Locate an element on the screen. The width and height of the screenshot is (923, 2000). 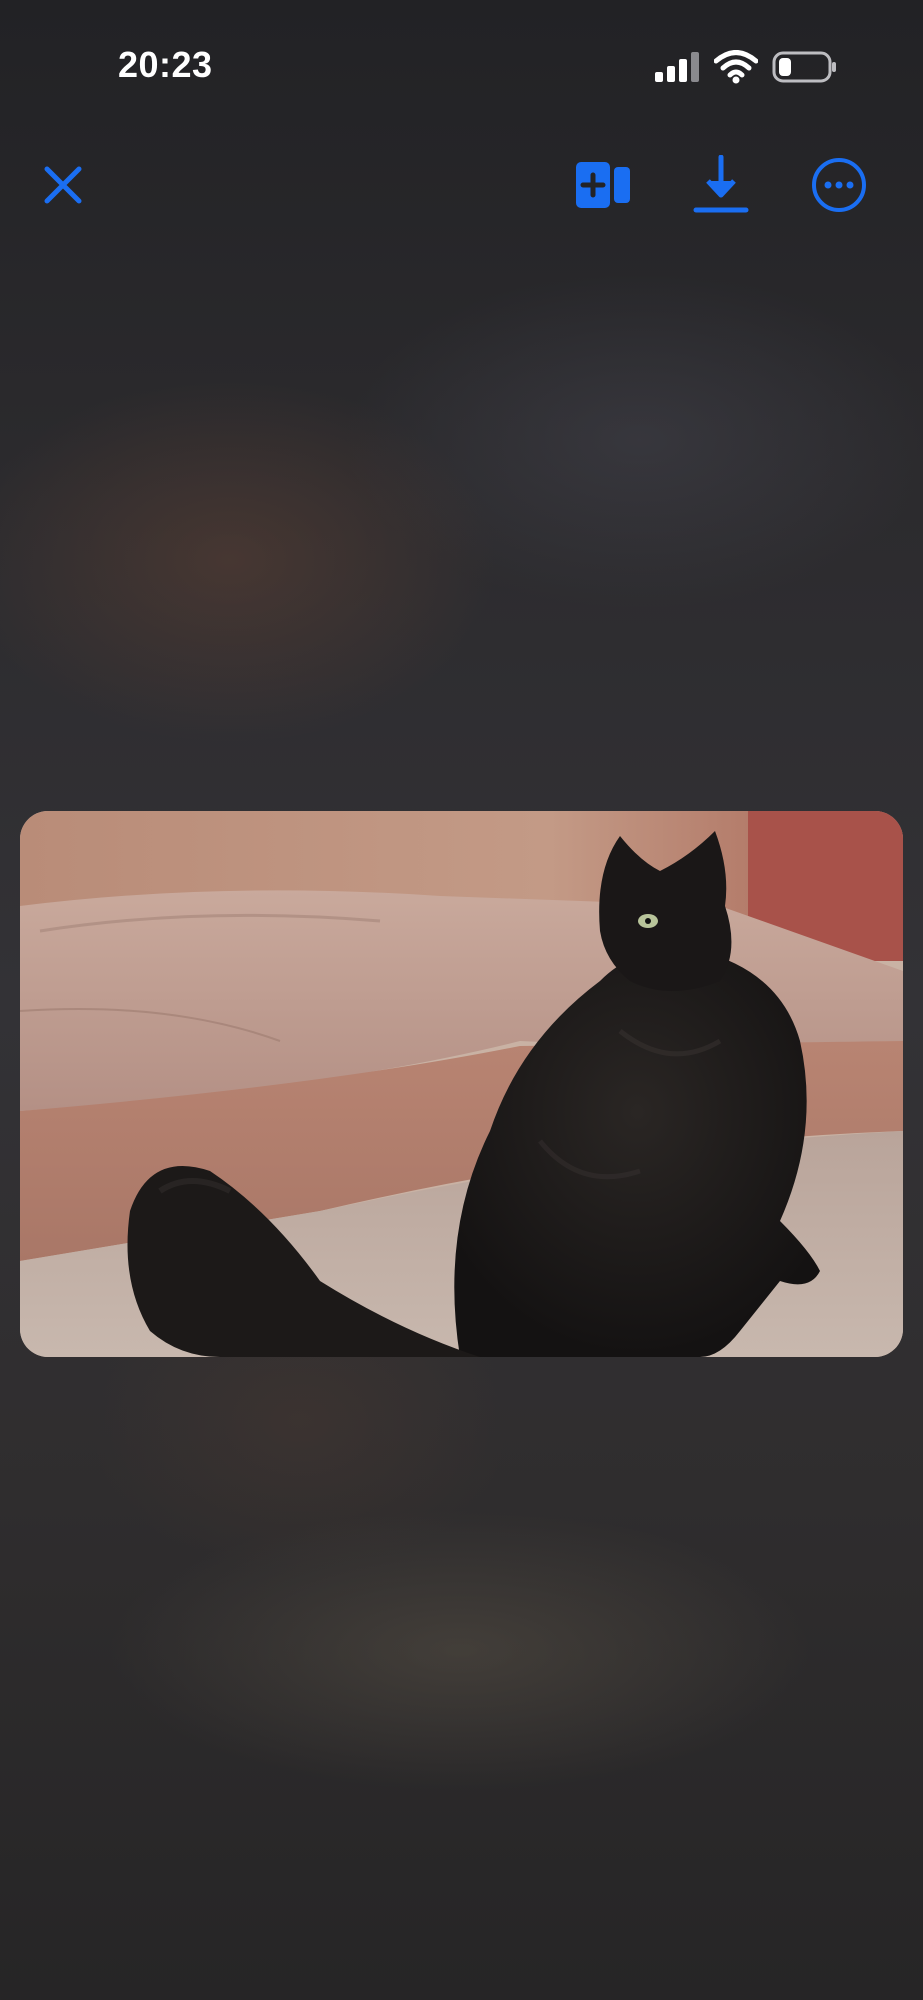
battery-icon is located at coordinates (804, 67).